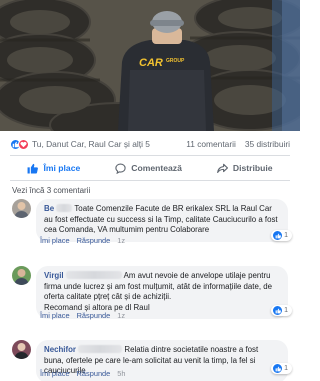 This screenshot has height=381, width=320. Describe the element at coordinates (49, 208) in the screenshot. I see `comment-author: Be` at that location.